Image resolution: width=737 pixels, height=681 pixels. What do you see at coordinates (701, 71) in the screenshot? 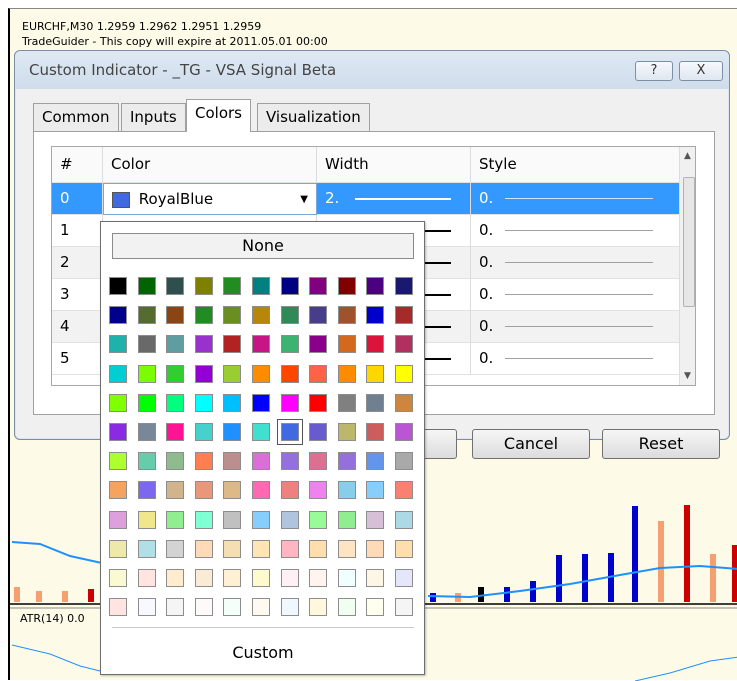
I see `close-button: X` at bounding box center [701, 71].